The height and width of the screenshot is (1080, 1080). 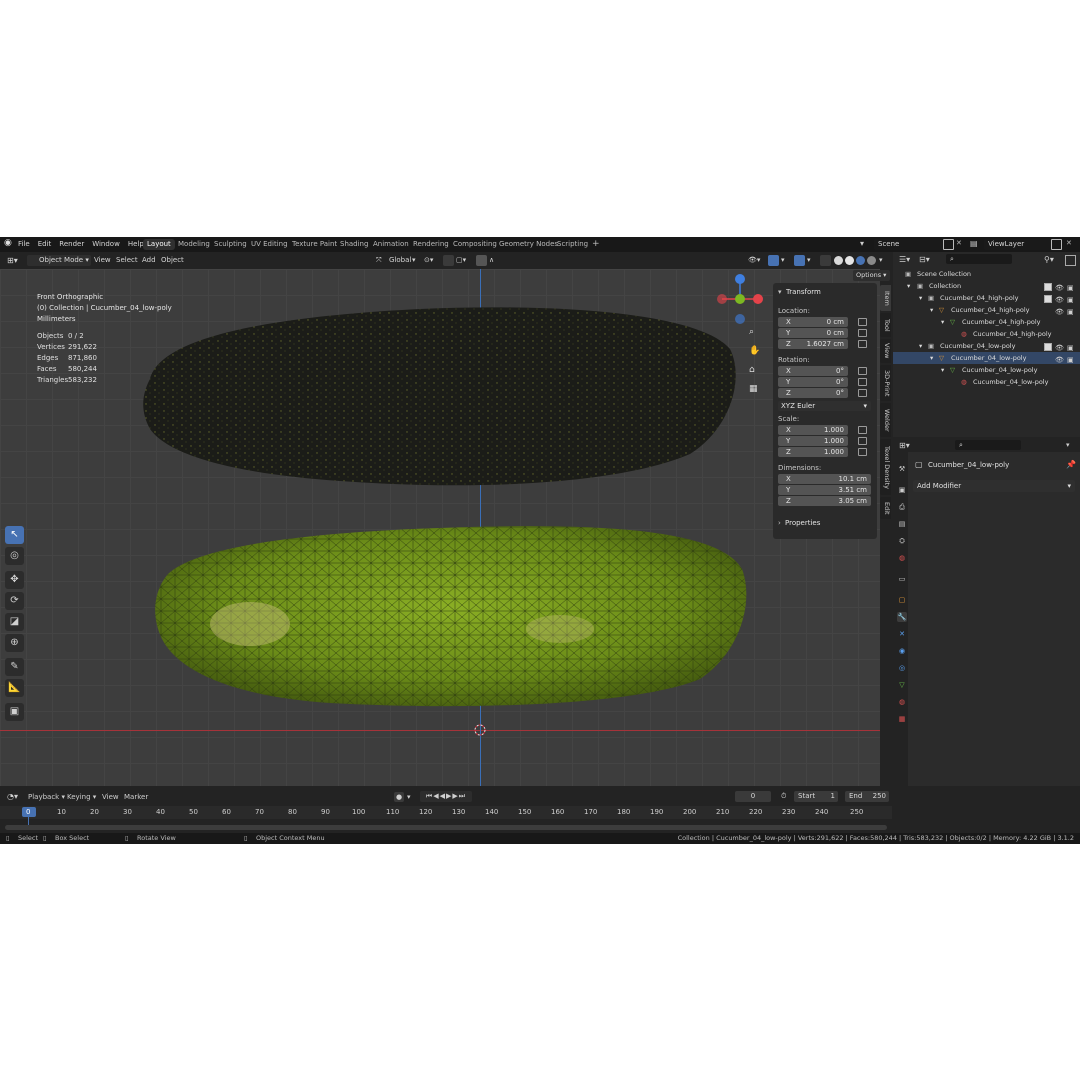 What do you see at coordinates (860, 260) in the screenshot?
I see `shading-material-icon` at bounding box center [860, 260].